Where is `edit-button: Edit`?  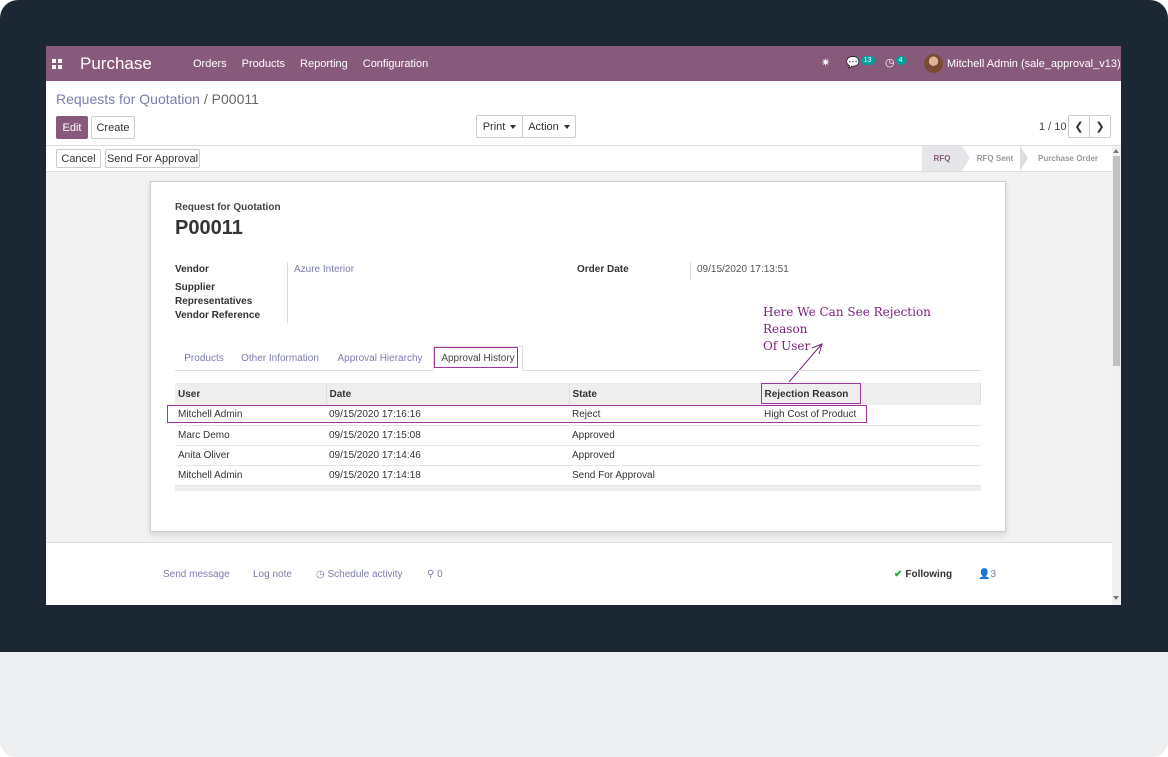
edit-button: Edit is located at coordinates (72, 127).